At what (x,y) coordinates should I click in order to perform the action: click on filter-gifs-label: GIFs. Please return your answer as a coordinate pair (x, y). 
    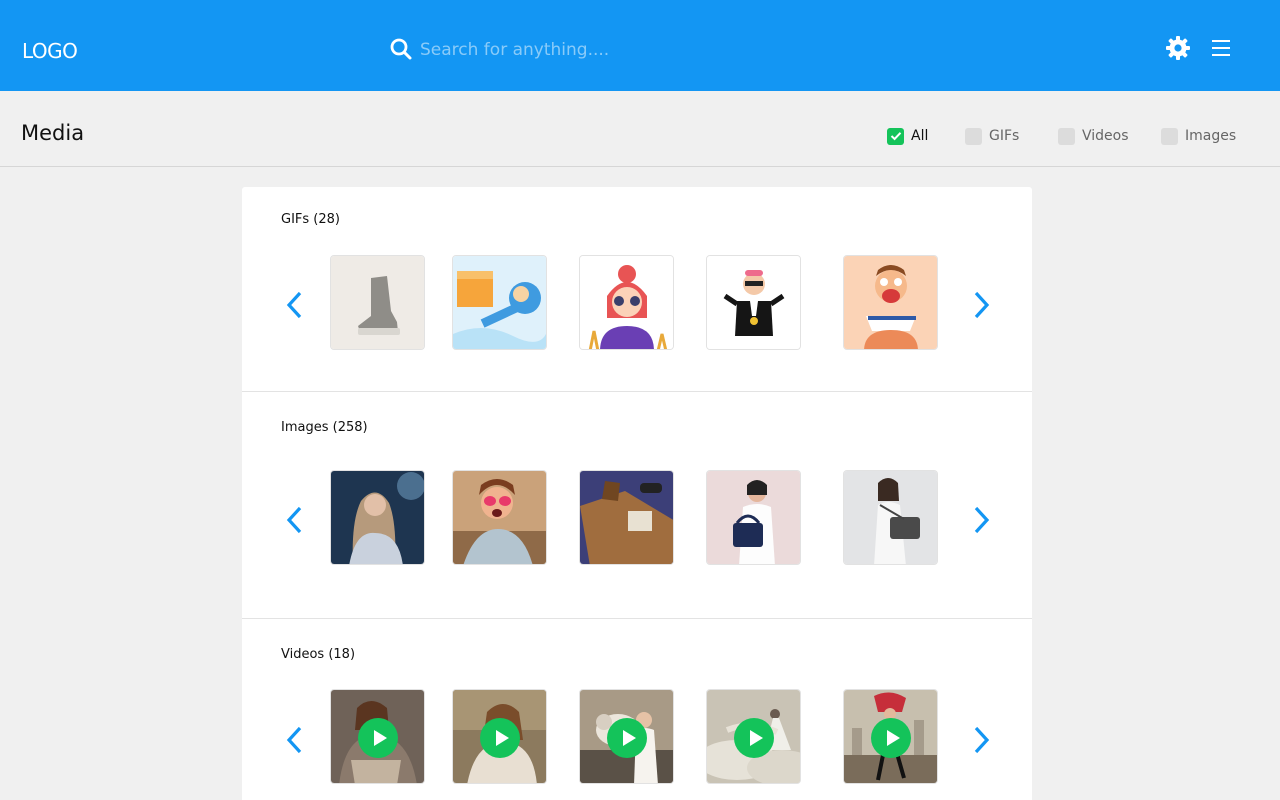
    Looking at the image, I should click on (1004, 136).